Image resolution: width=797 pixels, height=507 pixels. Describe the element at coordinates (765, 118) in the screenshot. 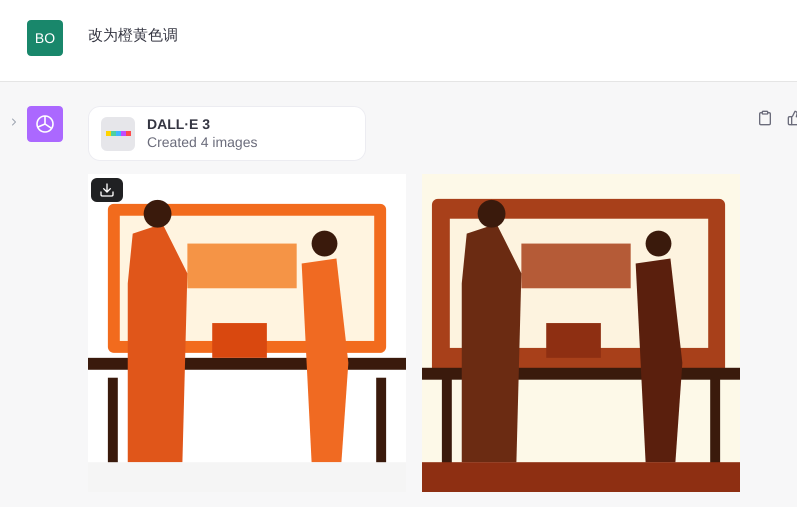

I see `copy-icon` at that location.